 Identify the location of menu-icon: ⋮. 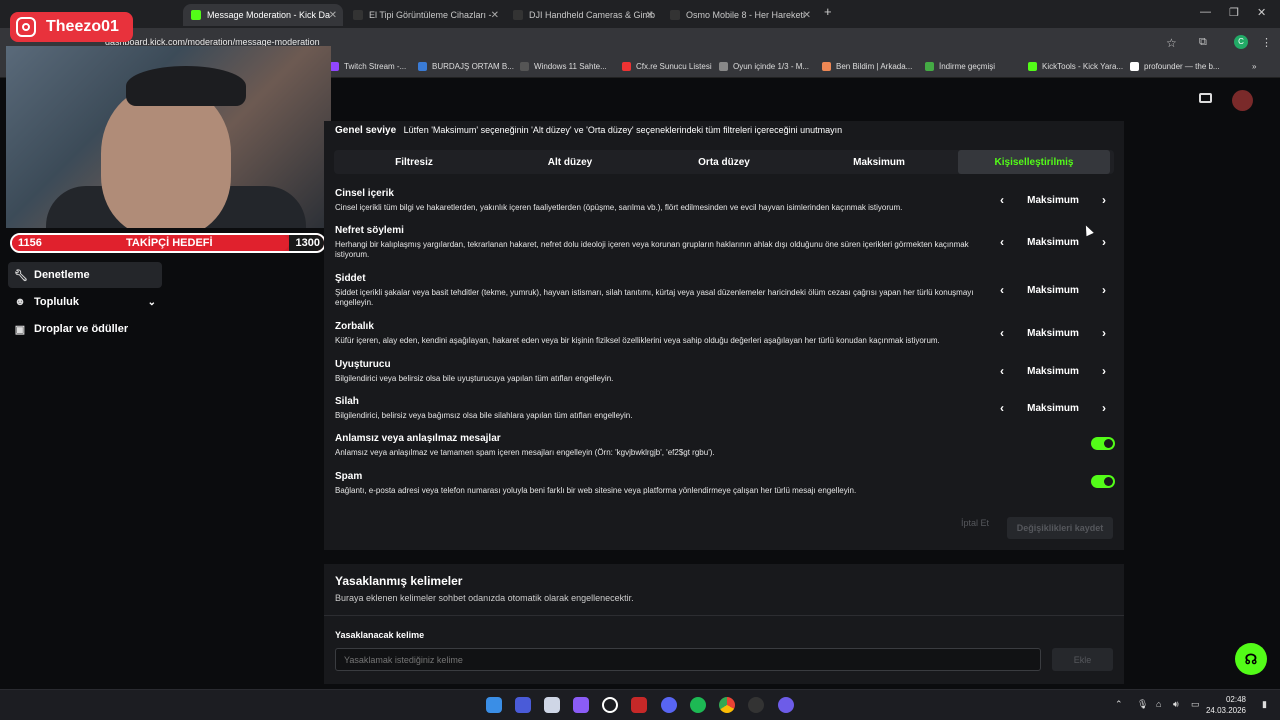
(1266, 42).